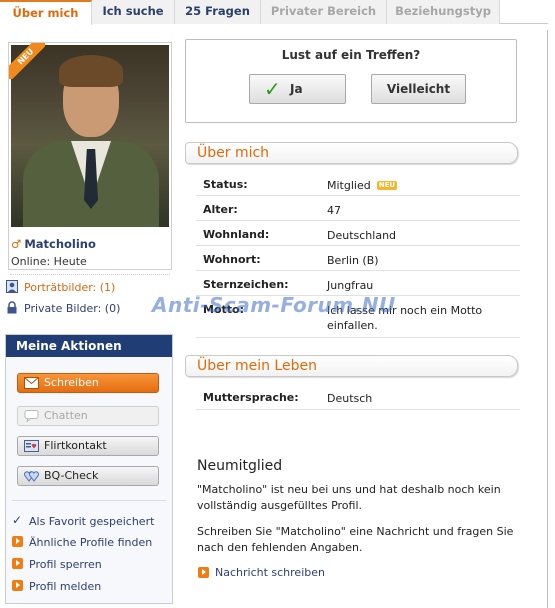 This screenshot has width=555, height=608. What do you see at coordinates (31, 383) in the screenshot?
I see `envelope-icon` at bounding box center [31, 383].